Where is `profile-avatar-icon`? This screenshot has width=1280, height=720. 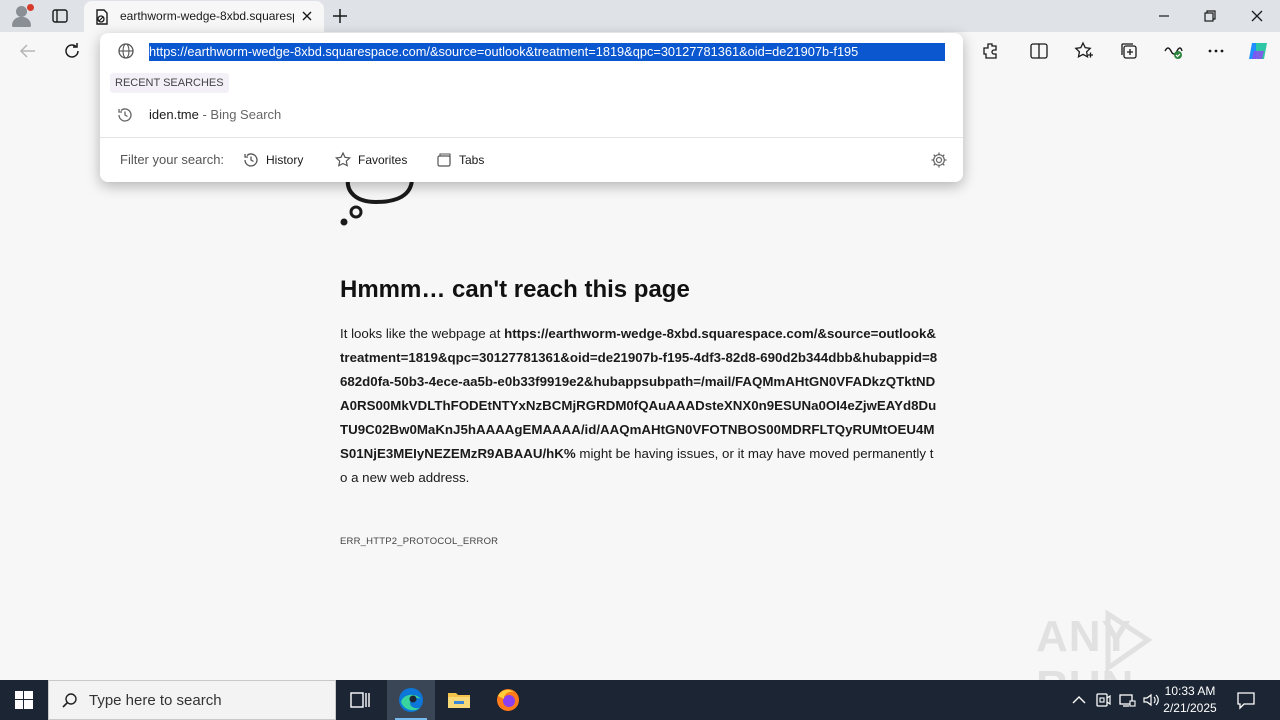 profile-avatar-icon is located at coordinates (22, 16).